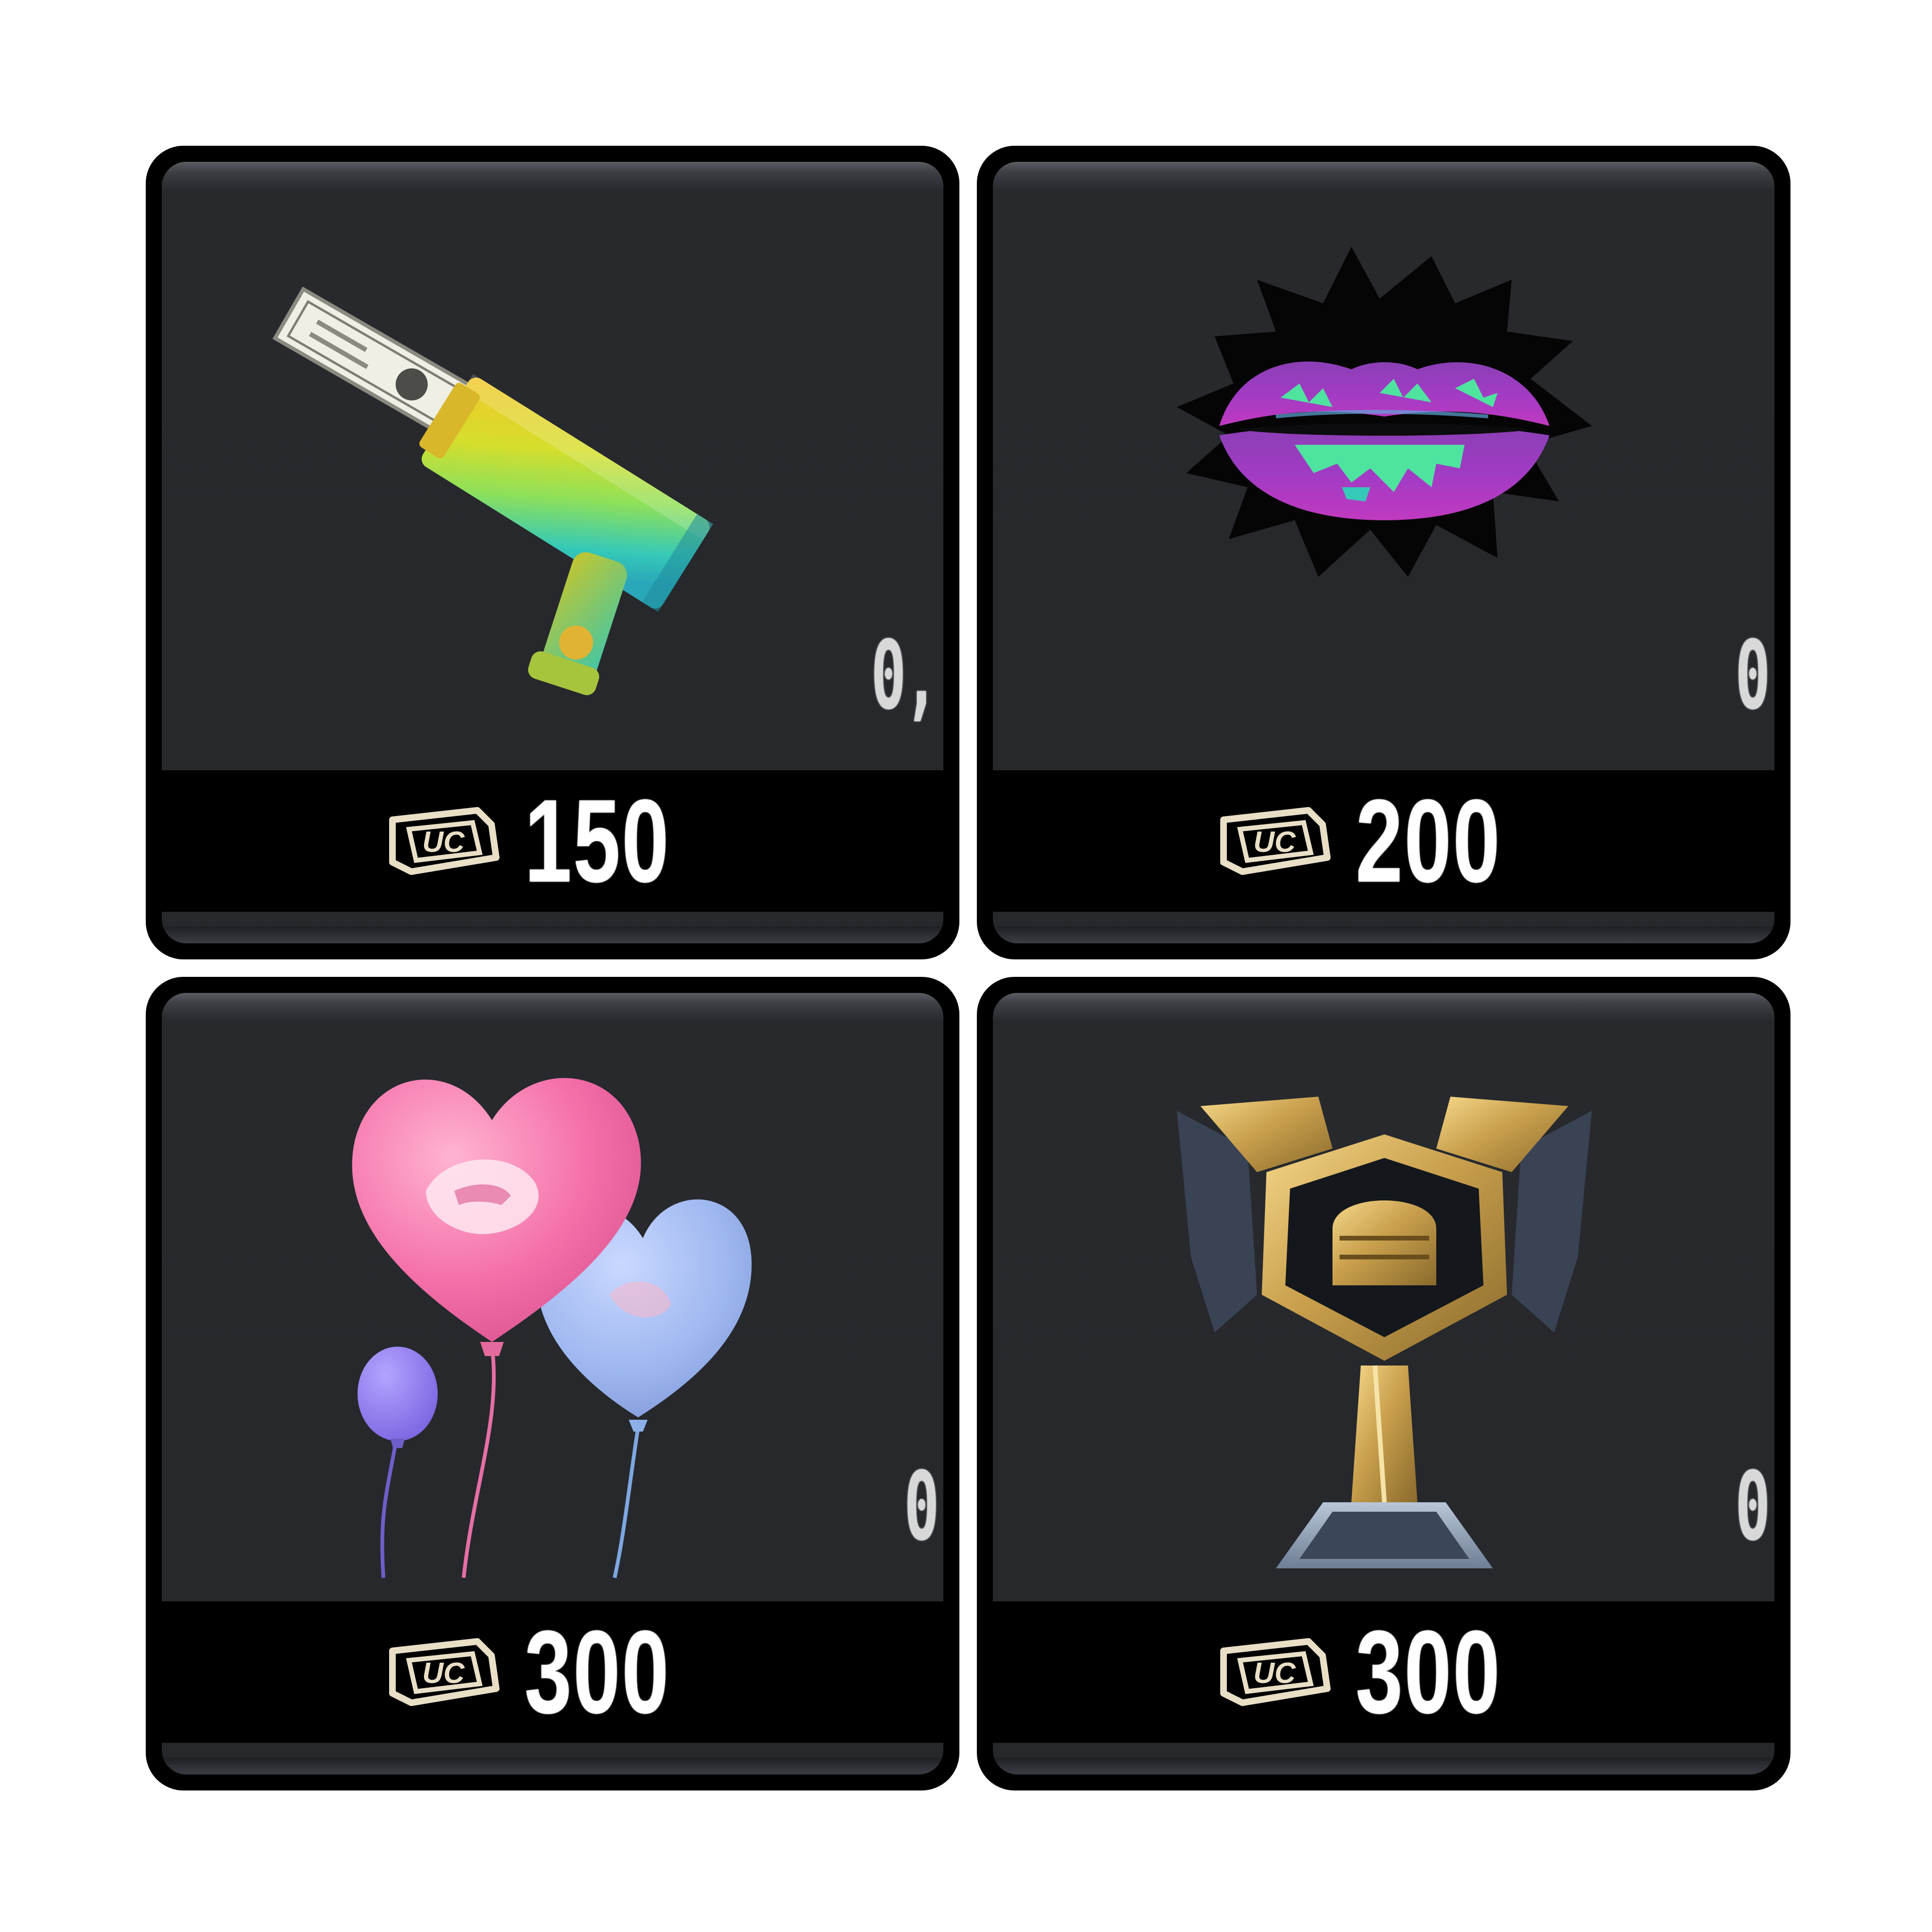 The image size is (1932, 1932). What do you see at coordinates (597, 841) in the screenshot?
I see `price-label: 150` at bounding box center [597, 841].